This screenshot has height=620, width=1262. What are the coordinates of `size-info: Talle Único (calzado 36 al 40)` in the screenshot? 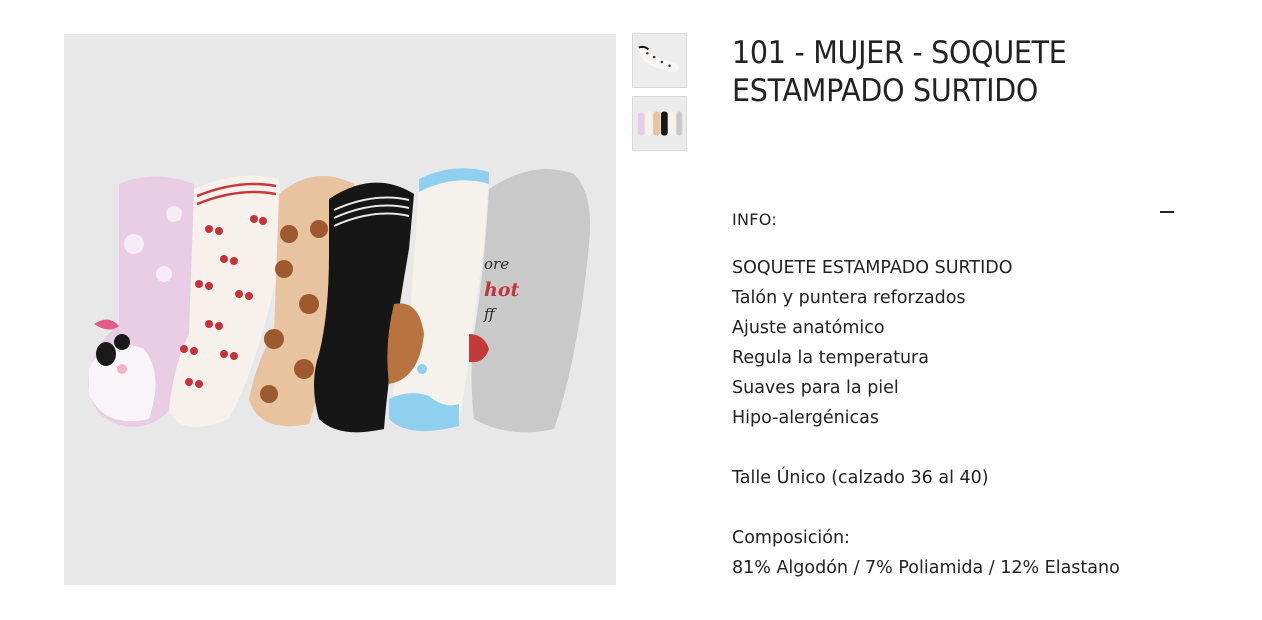 It's located at (860, 478).